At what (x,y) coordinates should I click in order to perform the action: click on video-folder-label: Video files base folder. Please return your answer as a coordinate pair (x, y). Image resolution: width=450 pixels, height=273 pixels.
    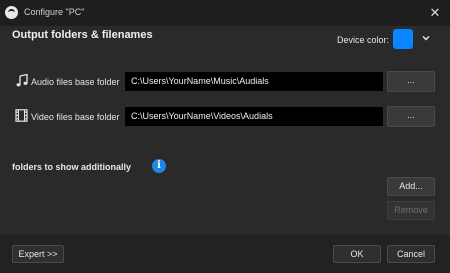
    Looking at the image, I should click on (75, 117).